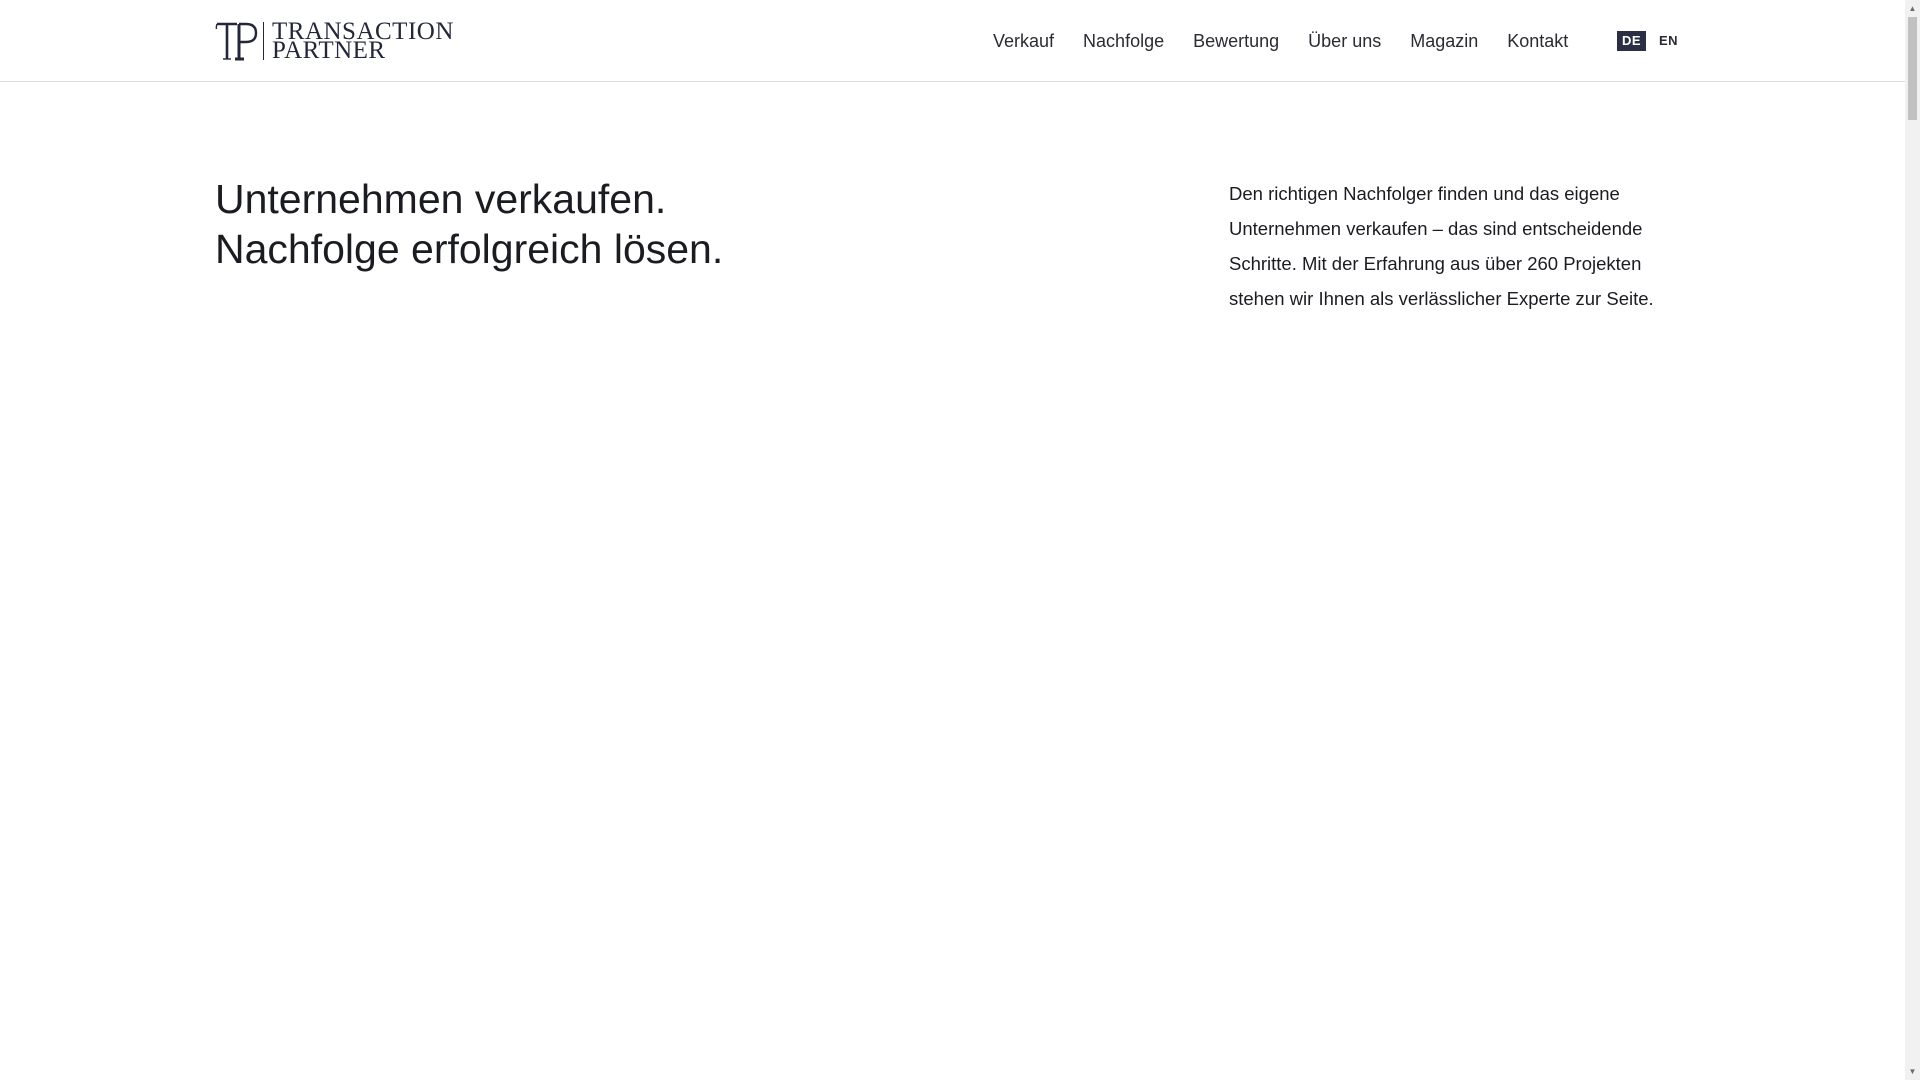  Describe the element at coordinates (329, 50) in the screenshot. I see `logo-line-2: PARTNER` at that location.